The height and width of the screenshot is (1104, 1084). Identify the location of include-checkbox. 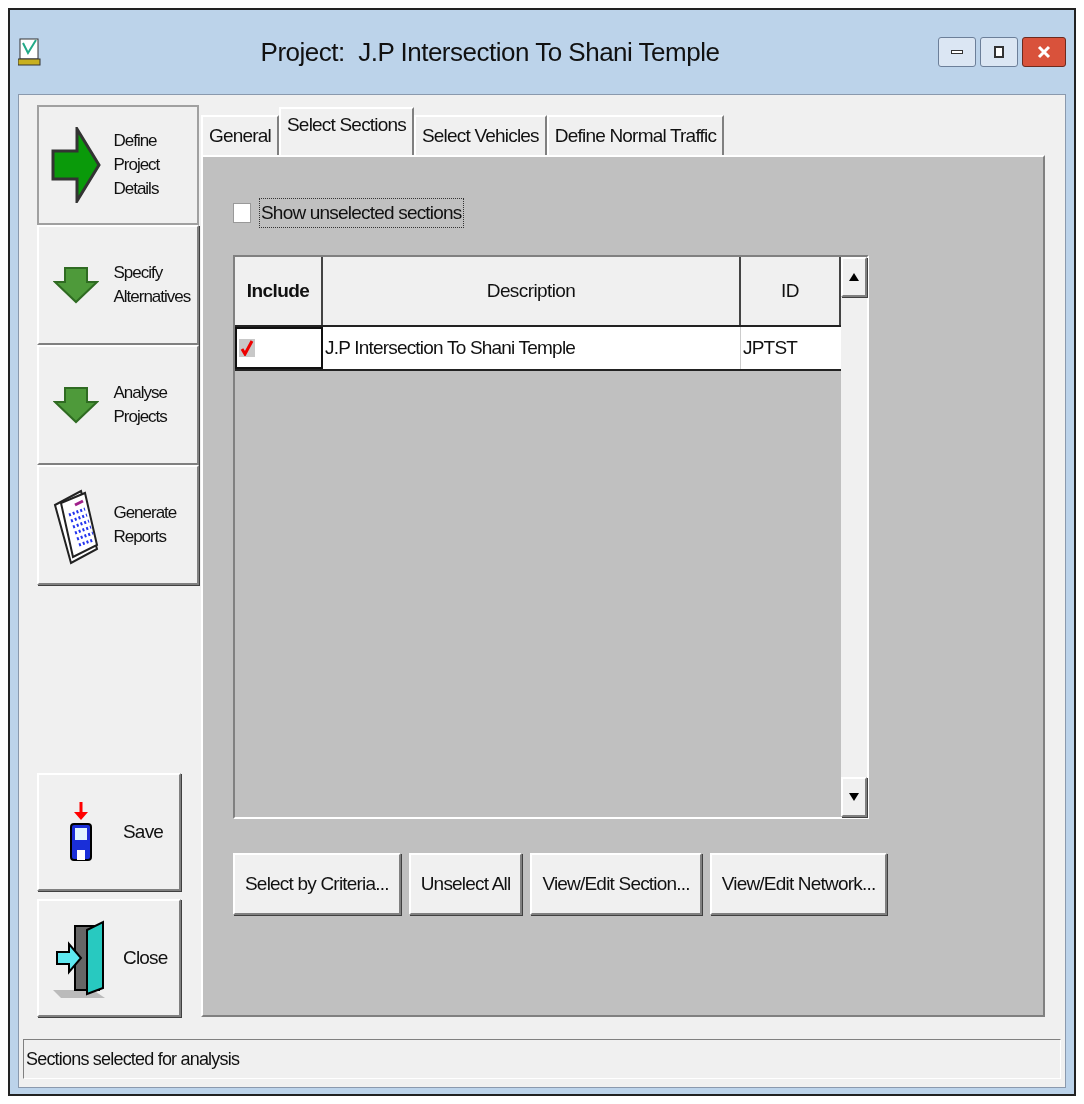
(247, 348).